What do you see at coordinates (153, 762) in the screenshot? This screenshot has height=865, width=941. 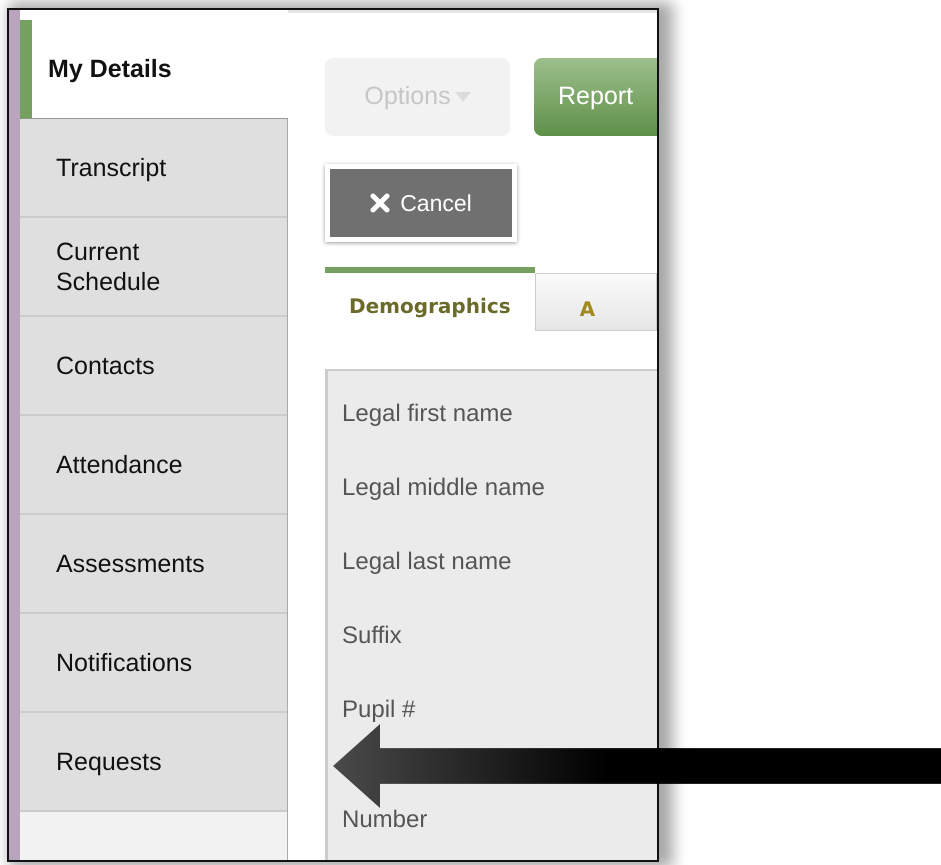 I see `sidebar-tab: Requests` at bounding box center [153, 762].